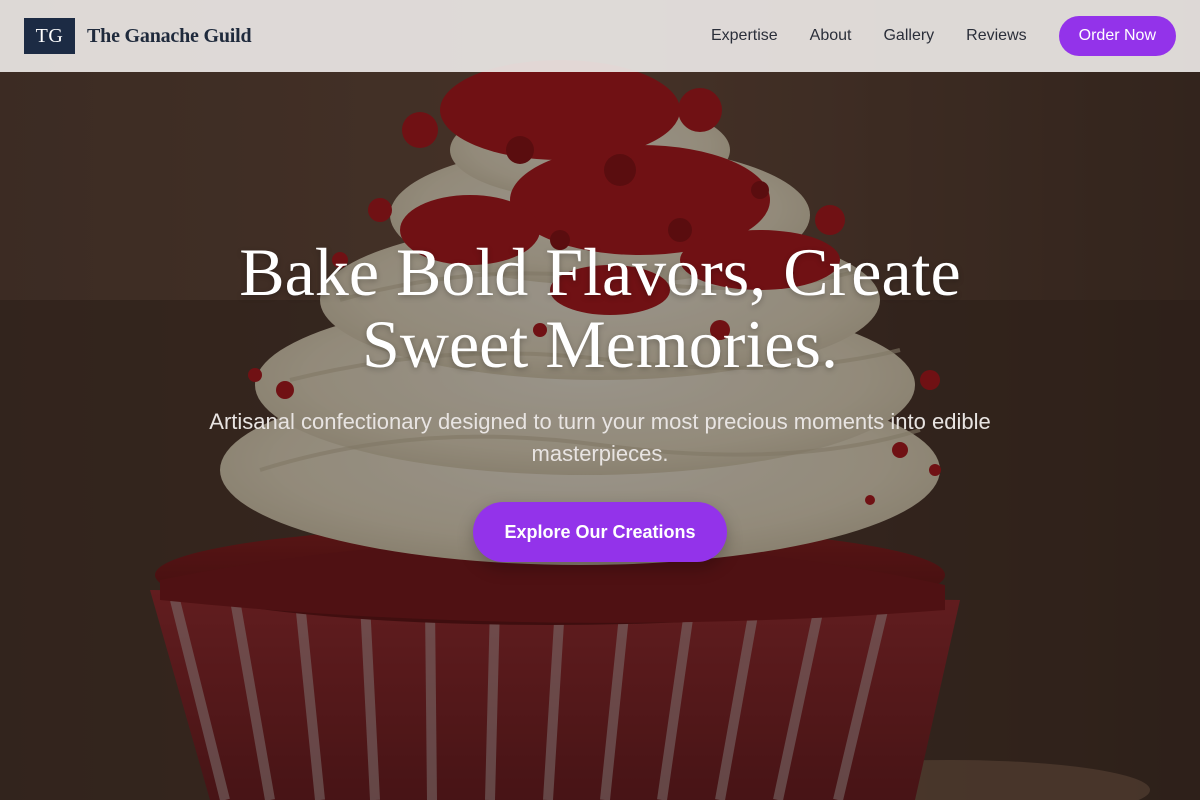 The width and height of the screenshot is (1200, 800). I want to click on brand-initials-logo: TG, so click(49, 36).